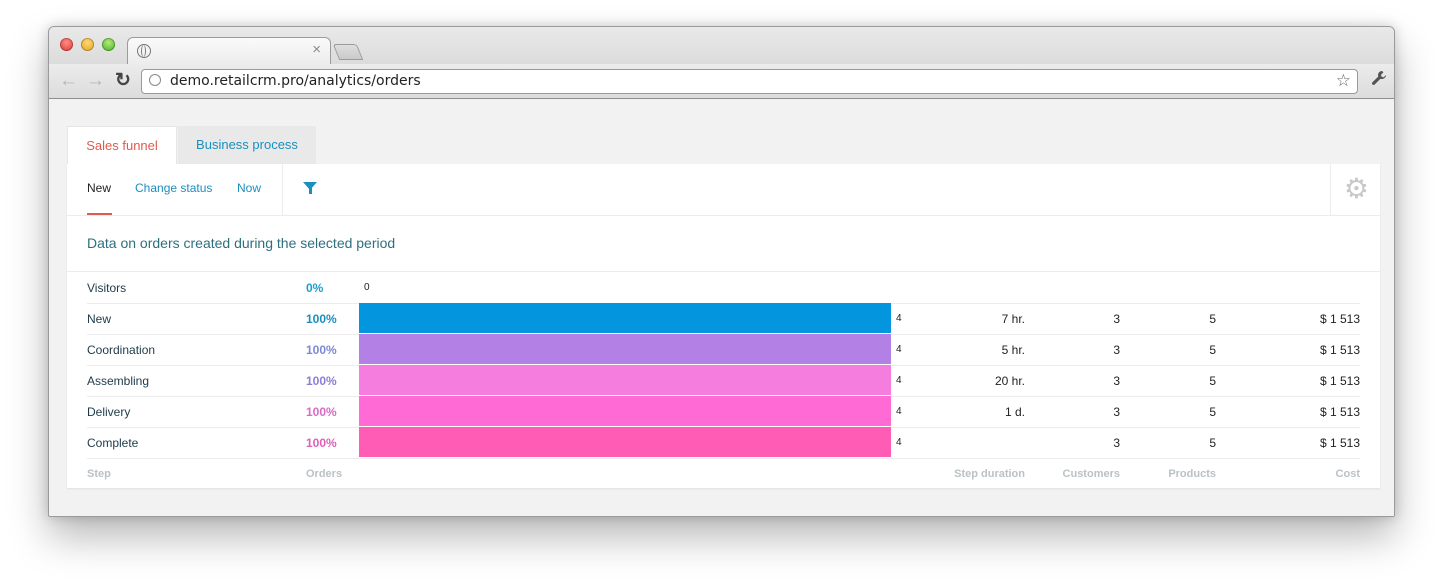 The height and width of the screenshot is (586, 1442). Describe the element at coordinates (249, 188) in the screenshot. I see `subnav-now: Now` at that location.